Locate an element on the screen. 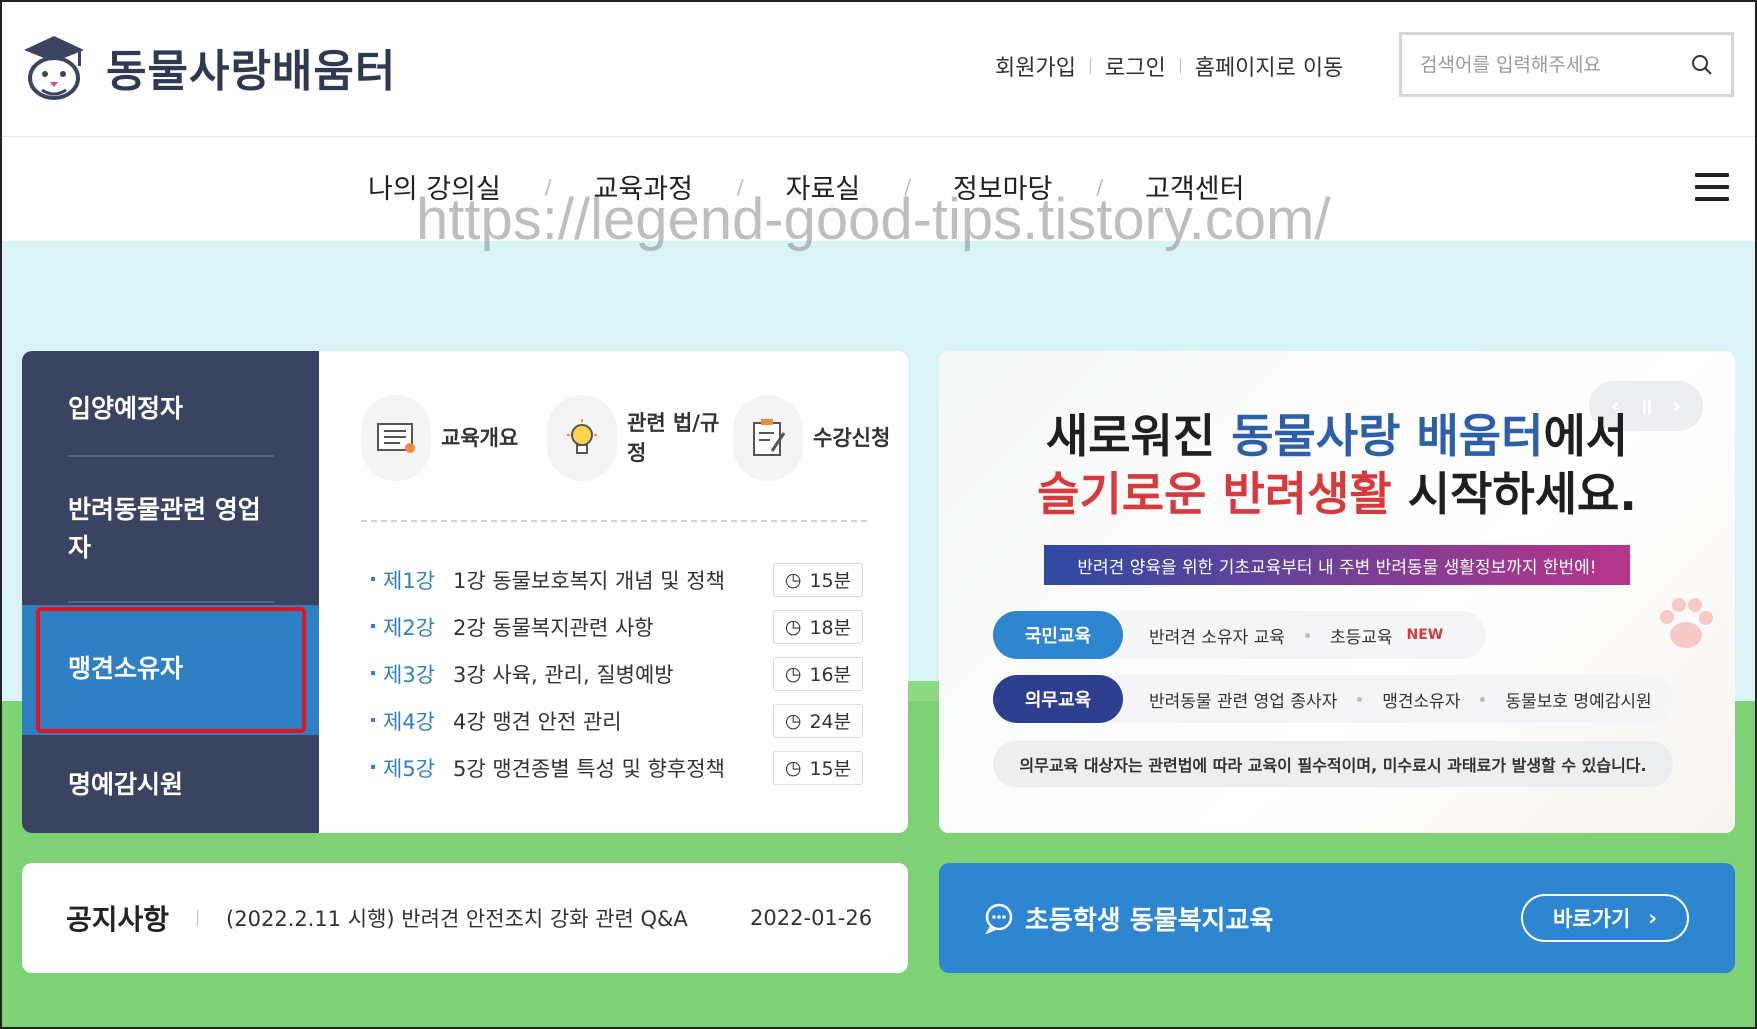 The image size is (1757, 1029). quick-links: 교육개요 관련 법/규정 수강신청 is located at coordinates (634, 438).